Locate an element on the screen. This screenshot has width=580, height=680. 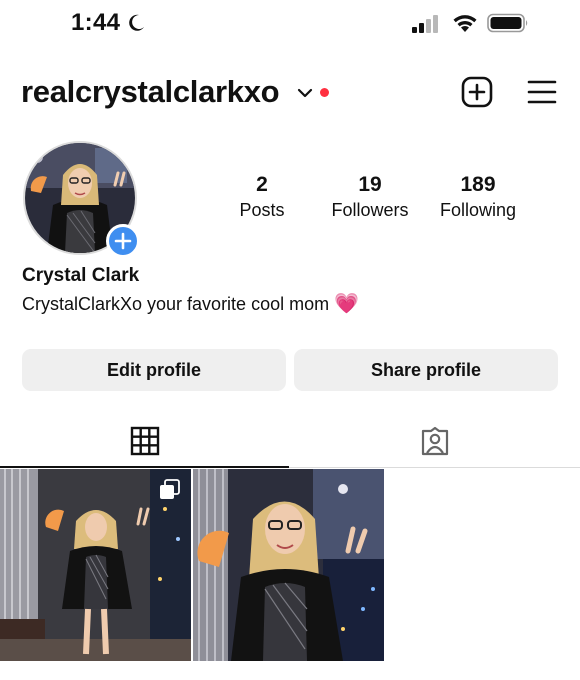
notification-dot is located at coordinates (324, 92).